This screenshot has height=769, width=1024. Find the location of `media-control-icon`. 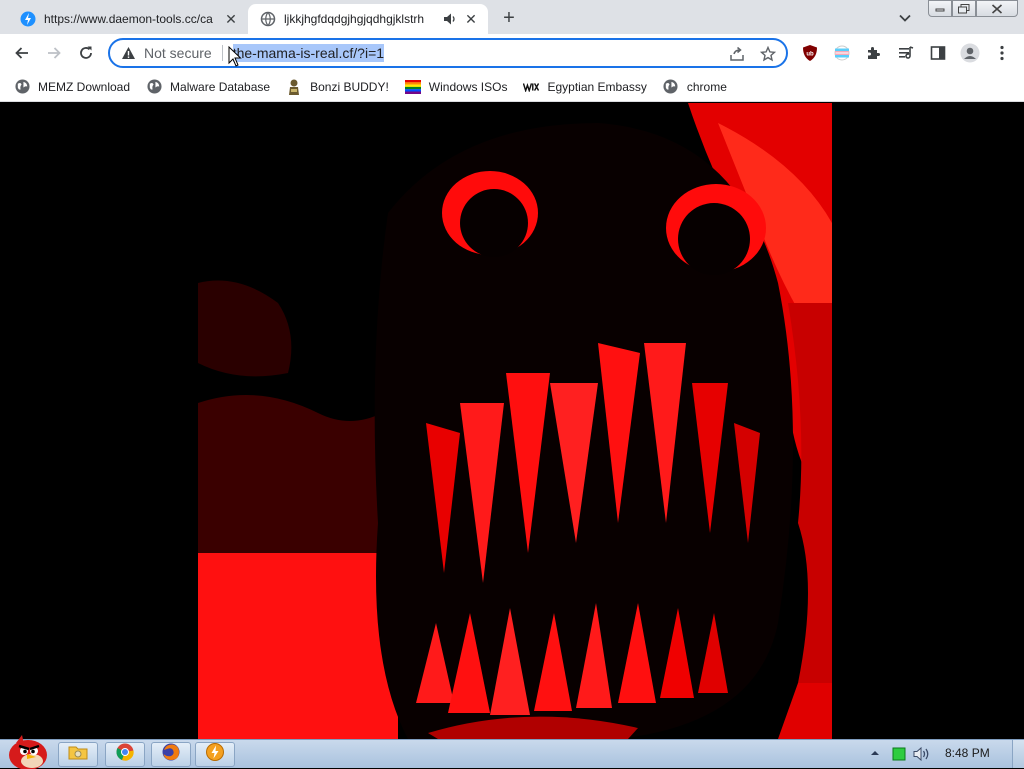

media-control-icon is located at coordinates (906, 53).